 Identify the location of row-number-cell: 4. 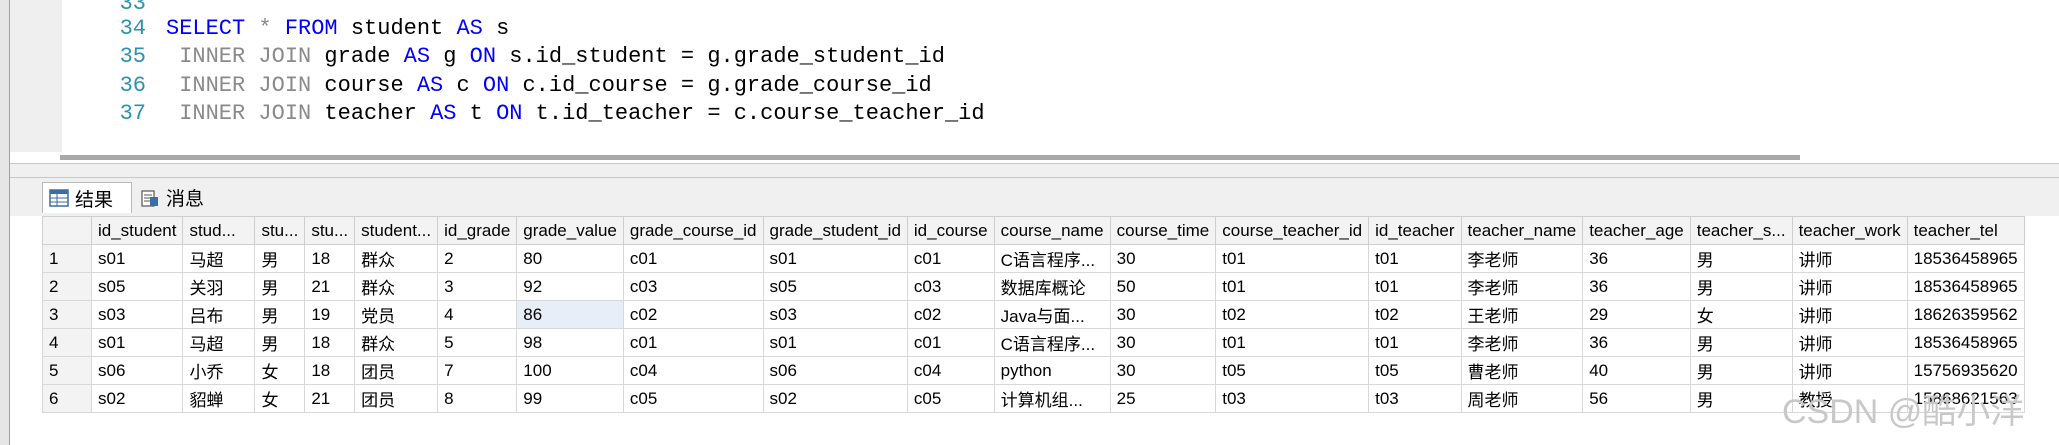
(67, 342).